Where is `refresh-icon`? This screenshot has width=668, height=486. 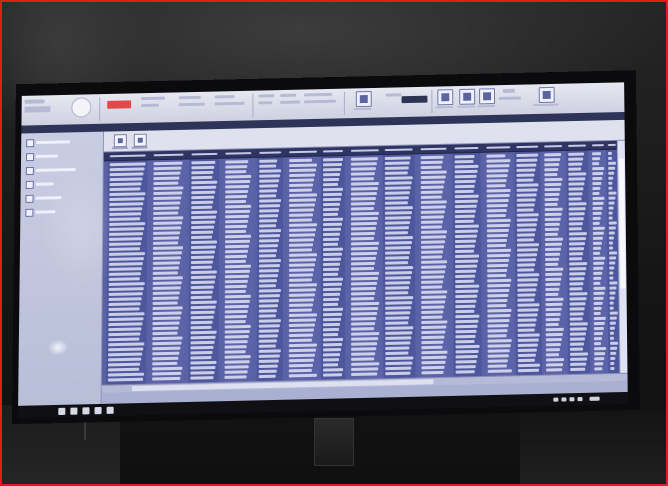
refresh-icon is located at coordinates (120, 141).